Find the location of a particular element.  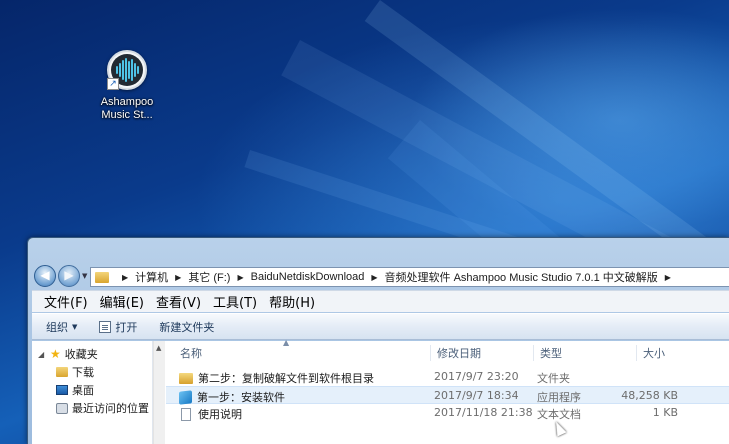

navigation-pane: ◢ ★ 收藏夹 下载 桌面 最近访问的位置 is located at coordinates (92, 392).